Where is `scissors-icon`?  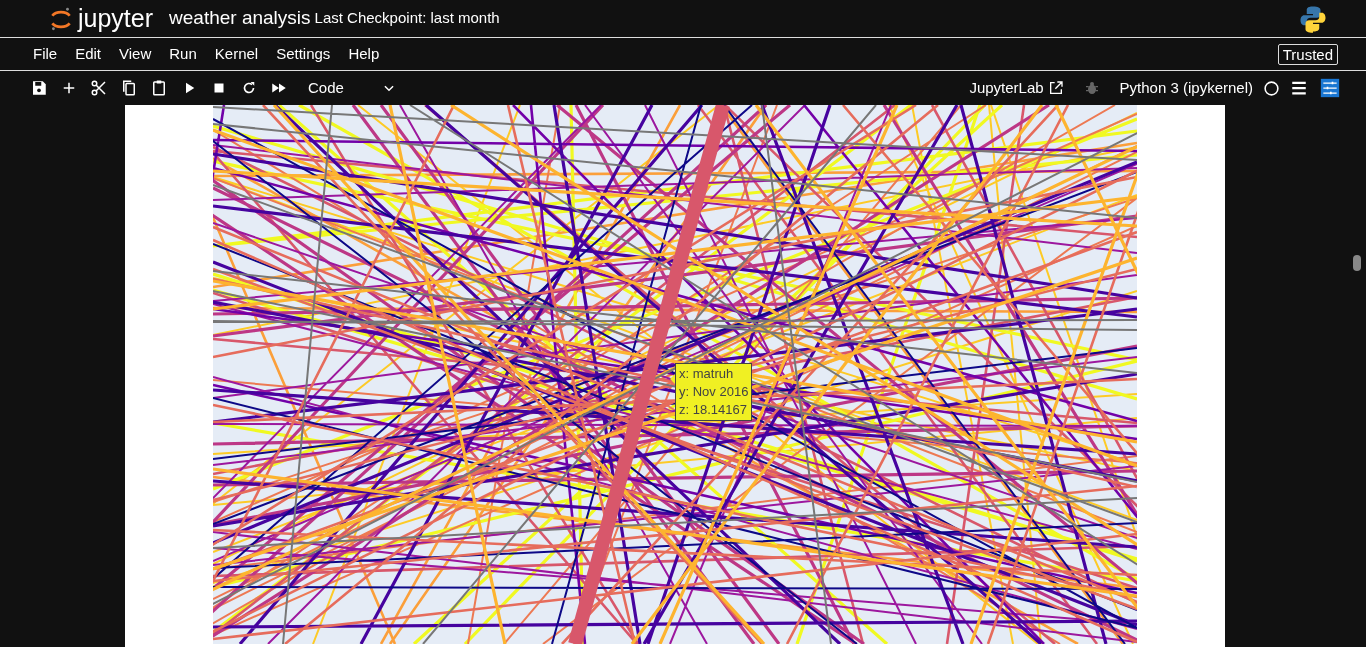 scissors-icon is located at coordinates (99, 88).